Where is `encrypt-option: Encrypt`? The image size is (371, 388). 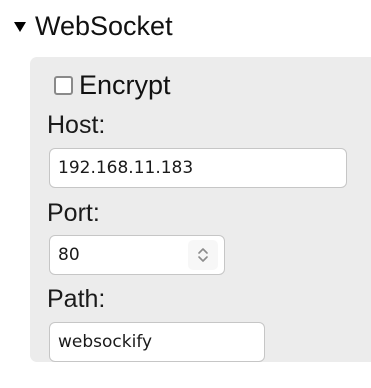 encrypt-option: Encrypt is located at coordinates (112, 85).